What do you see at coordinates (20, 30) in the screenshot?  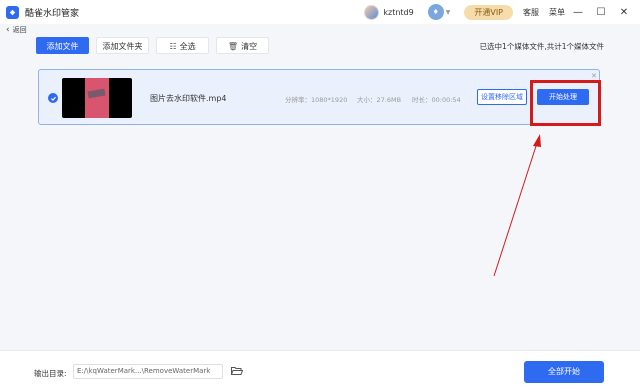 I see `back-button: 返回` at bounding box center [20, 30].